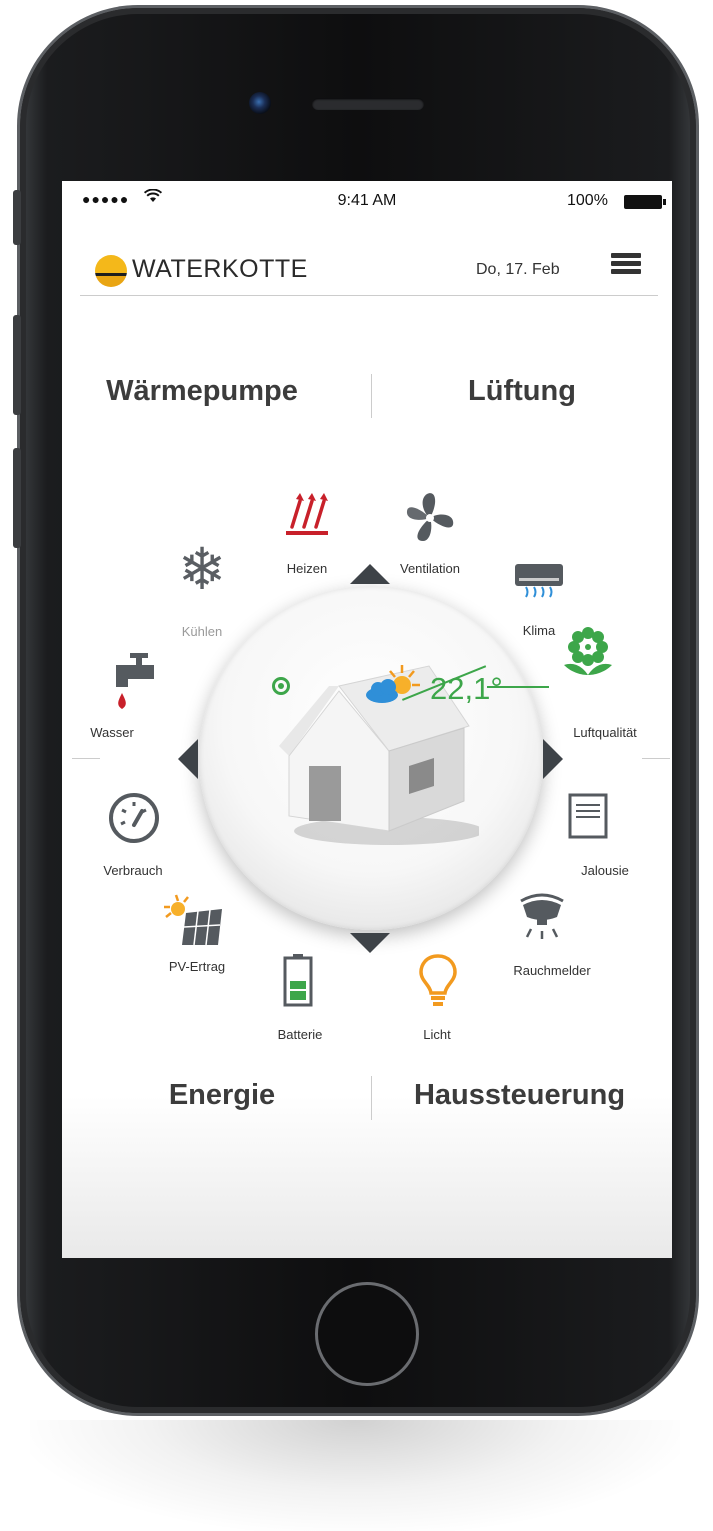  I want to click on blinds-icon, so click(588, 816).